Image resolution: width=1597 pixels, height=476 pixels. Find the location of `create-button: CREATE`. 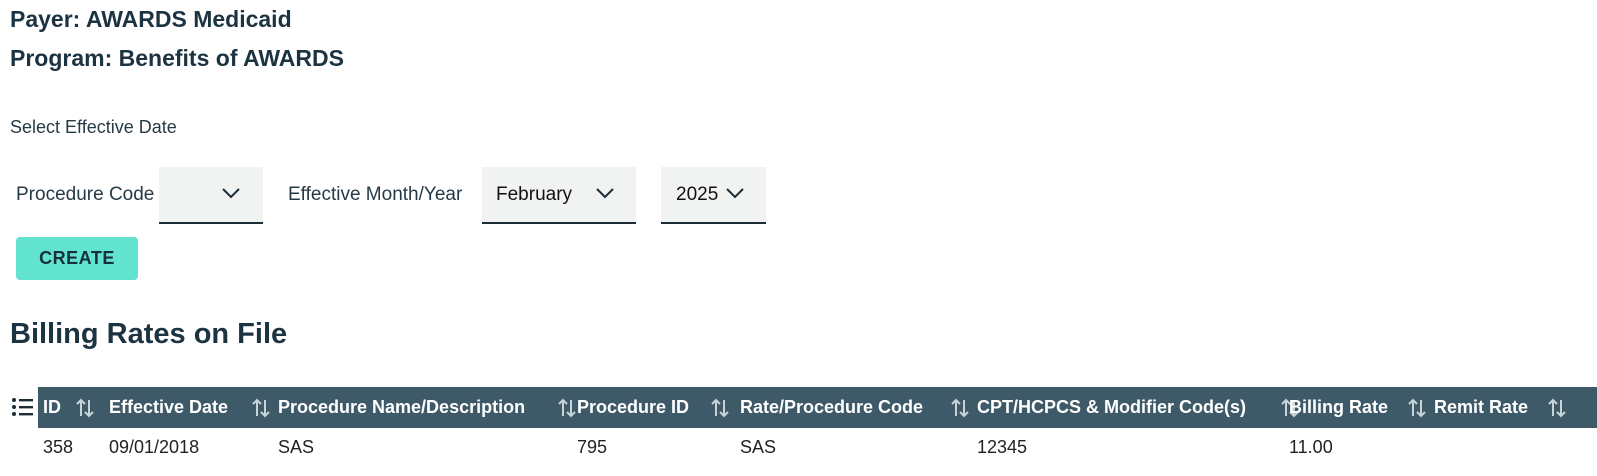

create-button: CREATE is located at coordinates (77, 258).